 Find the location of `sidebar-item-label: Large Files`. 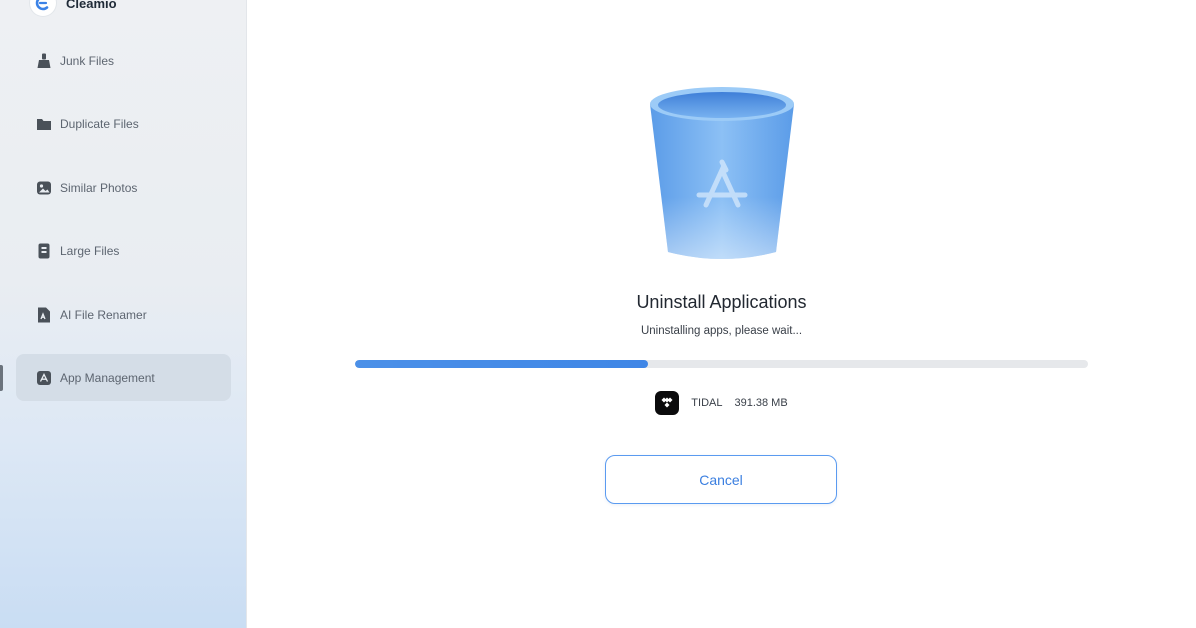

sidebar-item-label: Large Files is located at coordinates (90, 250).